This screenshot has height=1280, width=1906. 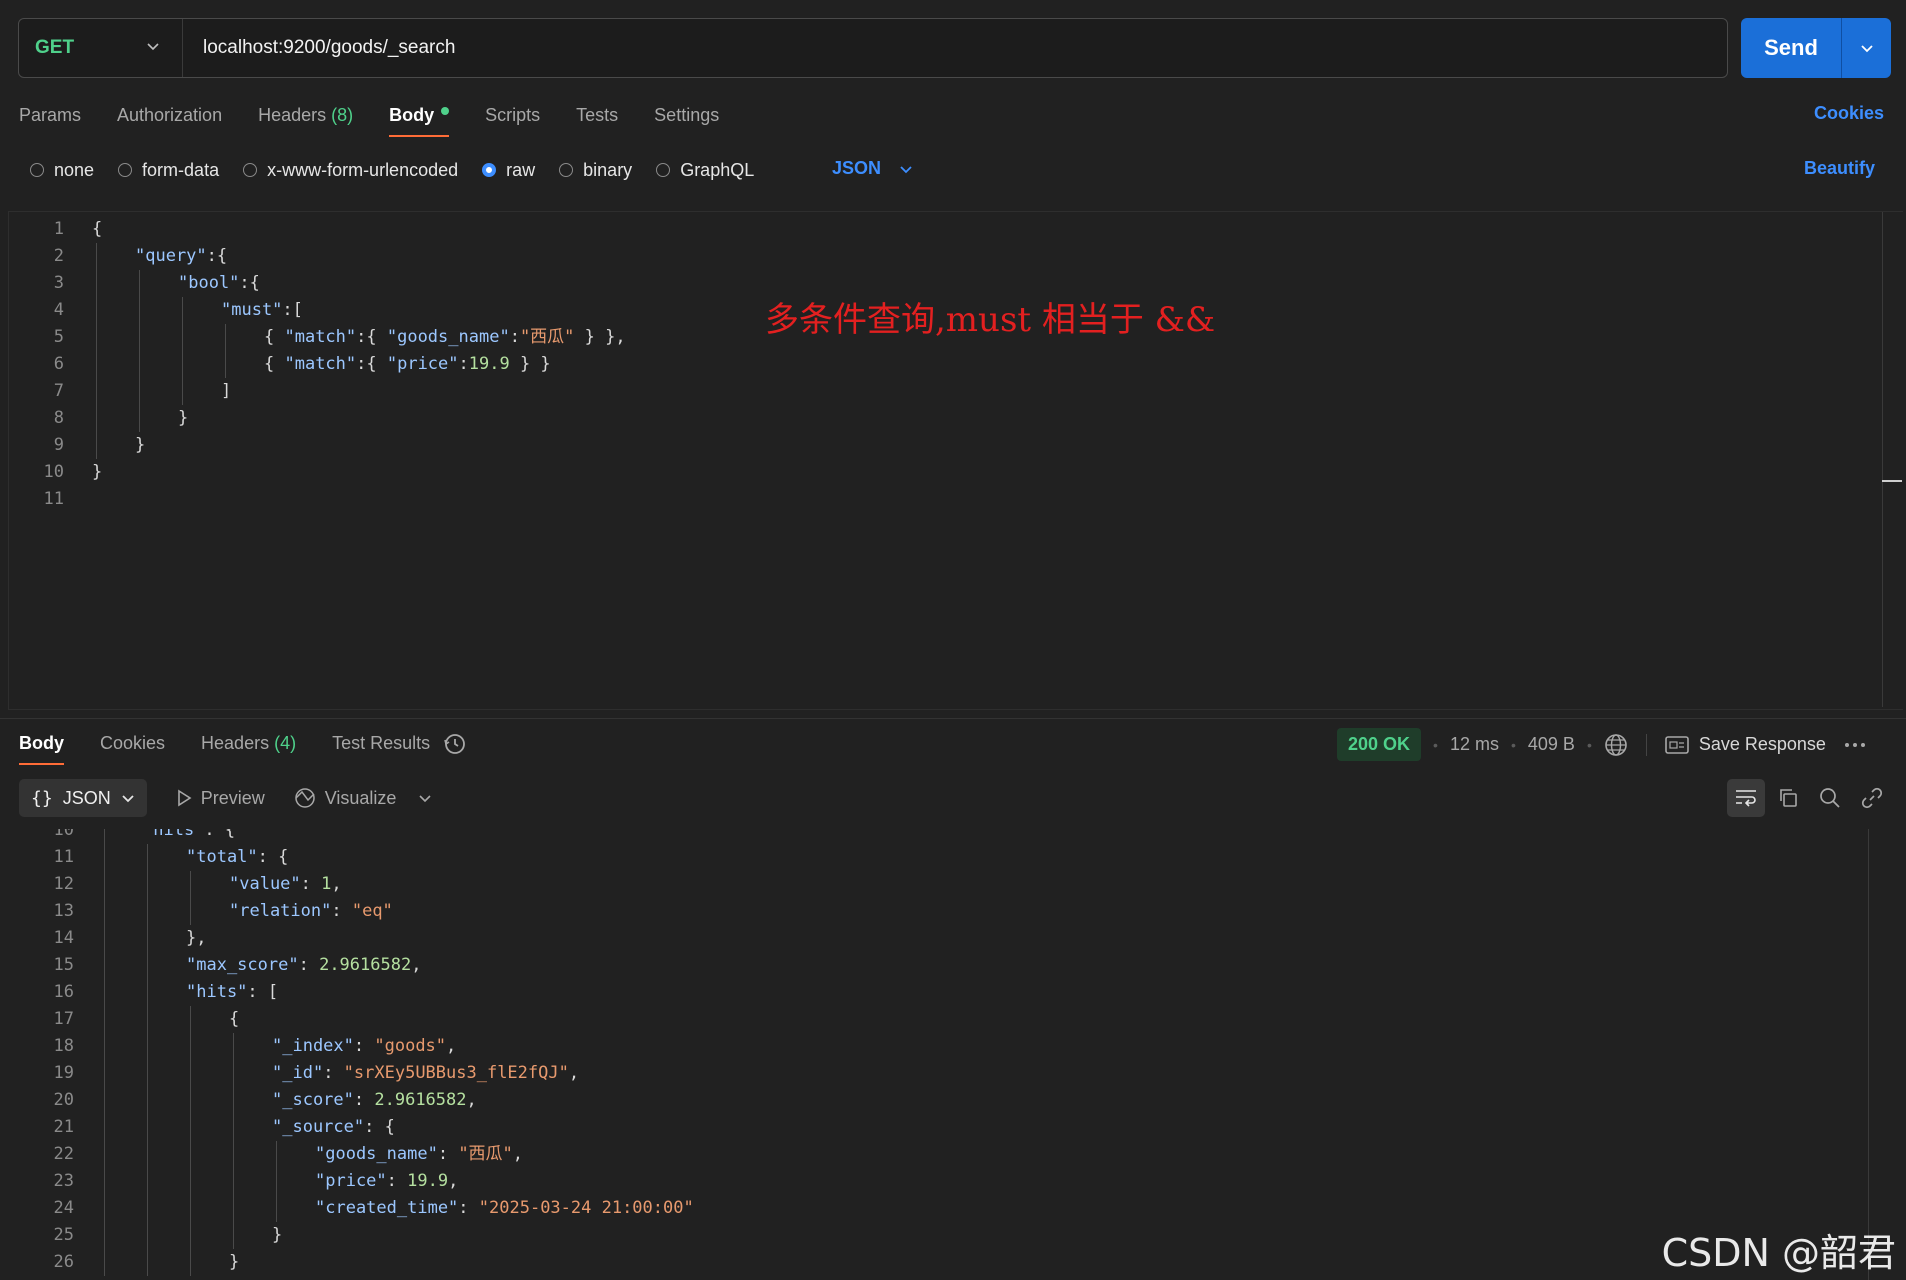 What do you see at coordinates (381, 743) in the screenshot?
I see `response-tab-test-results: Test Results` at bounding box center [381, 743].